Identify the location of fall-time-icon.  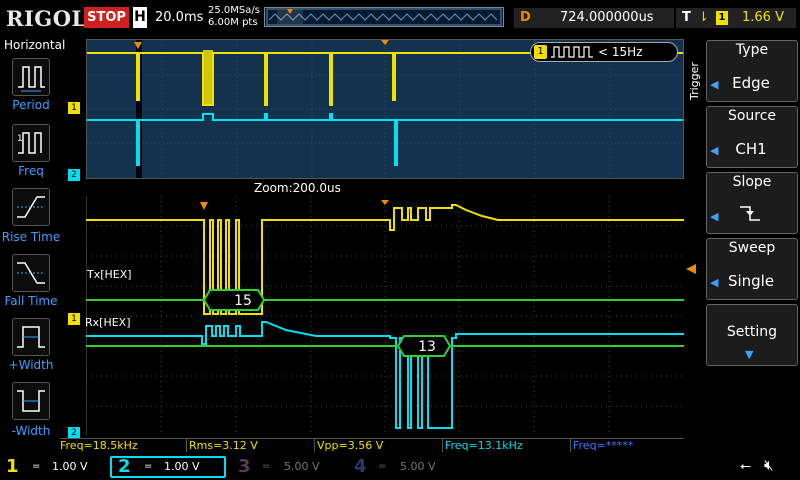
(31, 273).